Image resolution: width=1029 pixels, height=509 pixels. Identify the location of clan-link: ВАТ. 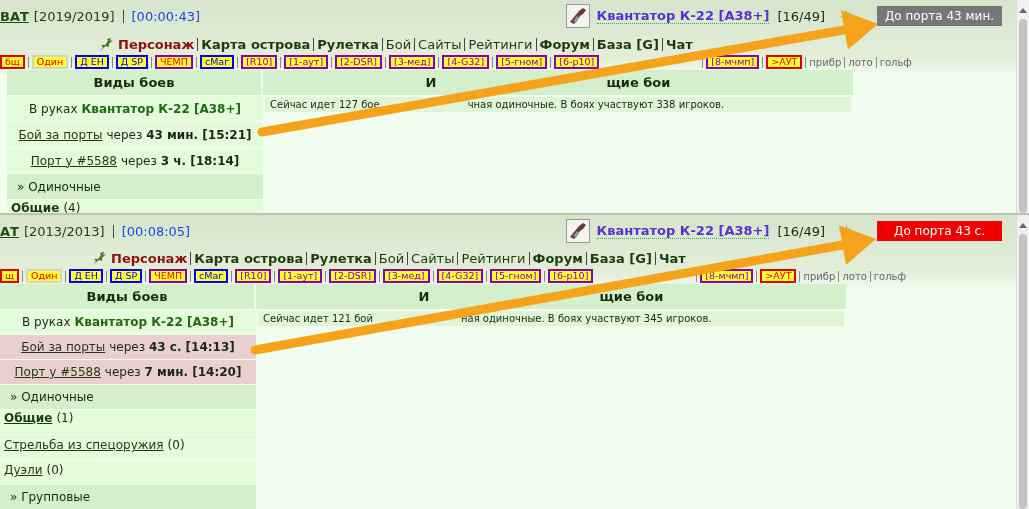
(14, 16).